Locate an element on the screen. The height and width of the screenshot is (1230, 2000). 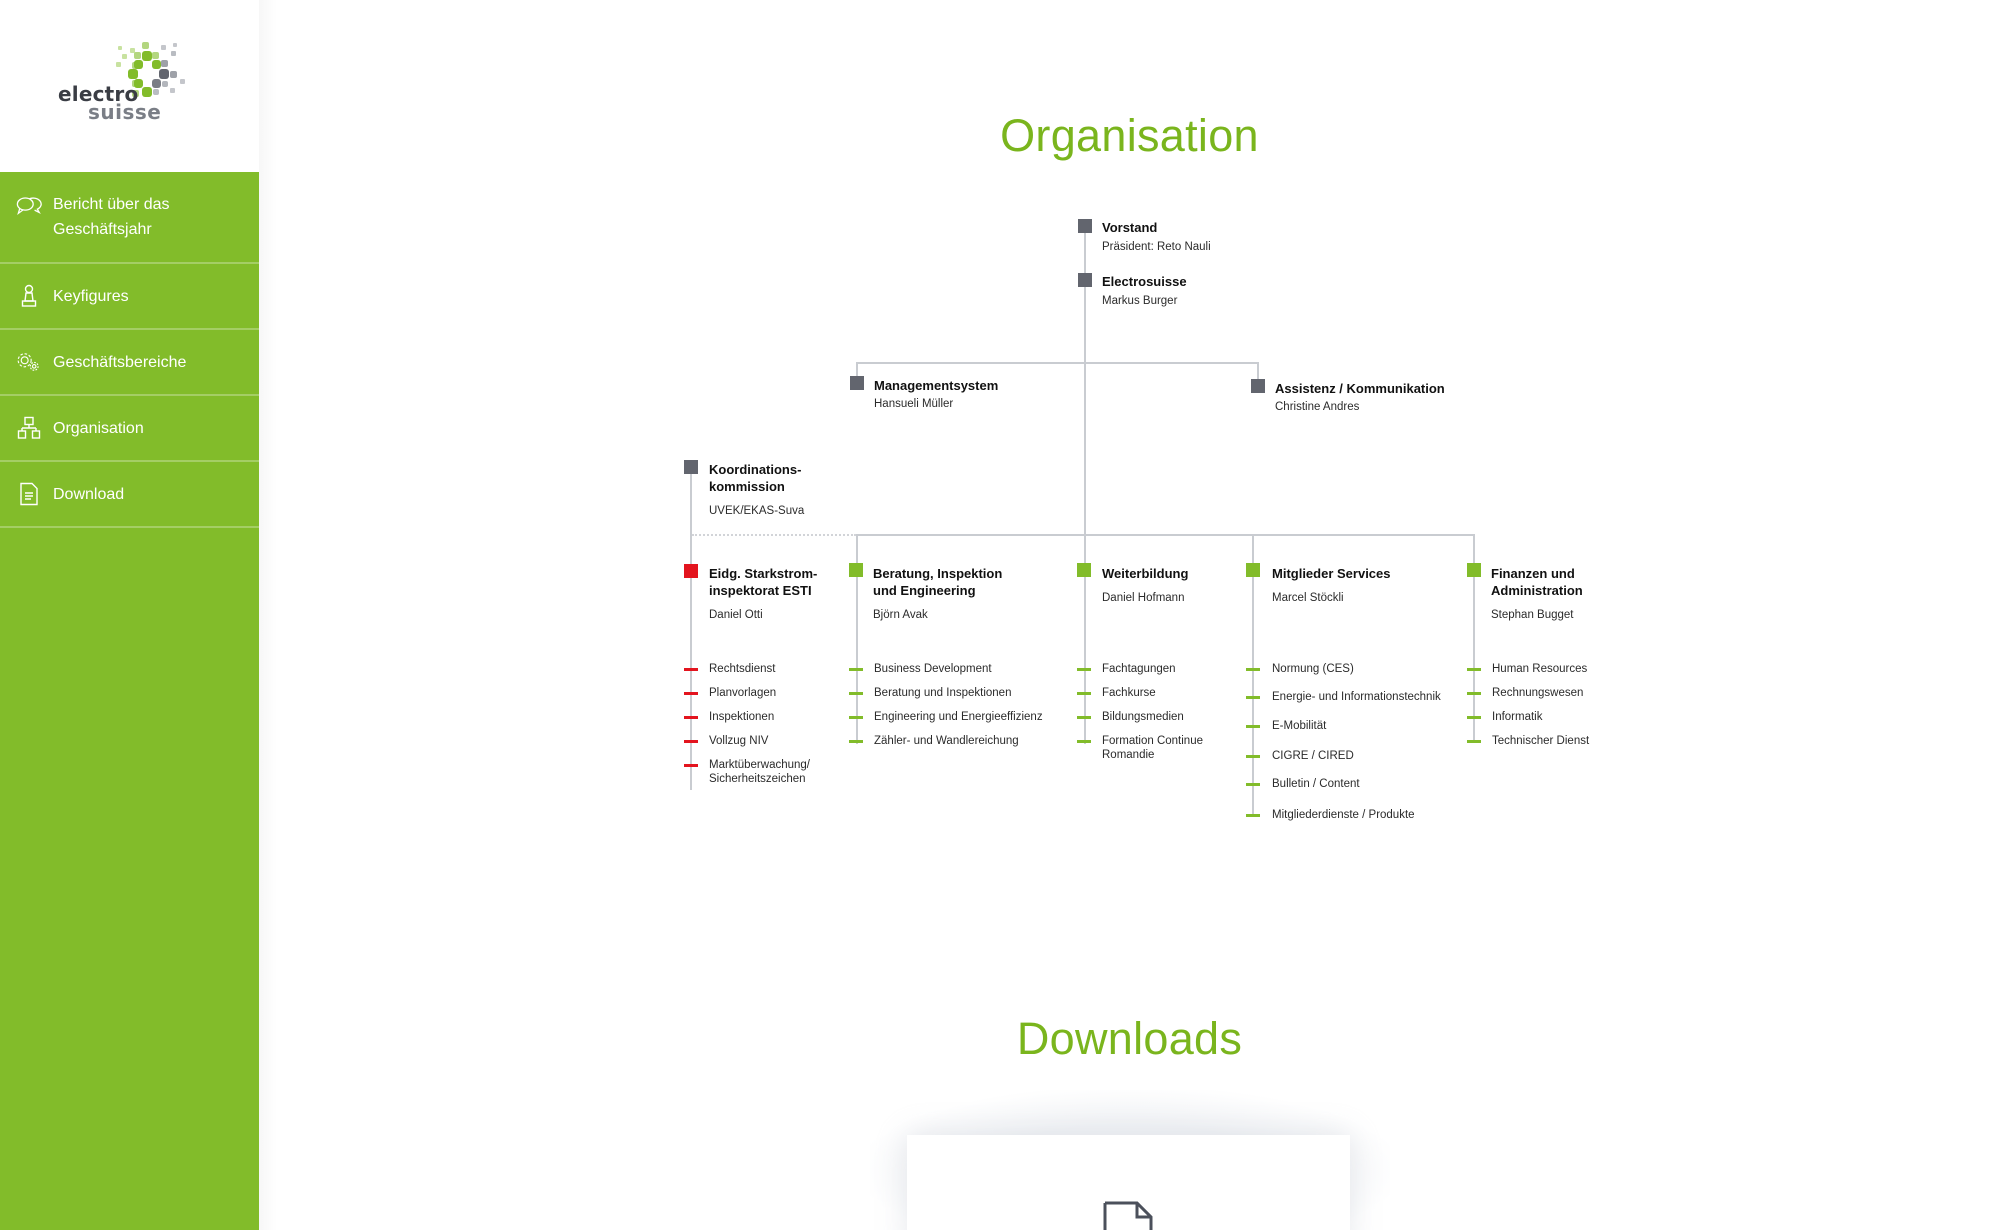
list-item: E-Mobilität is located at coordinates (1299, 726).